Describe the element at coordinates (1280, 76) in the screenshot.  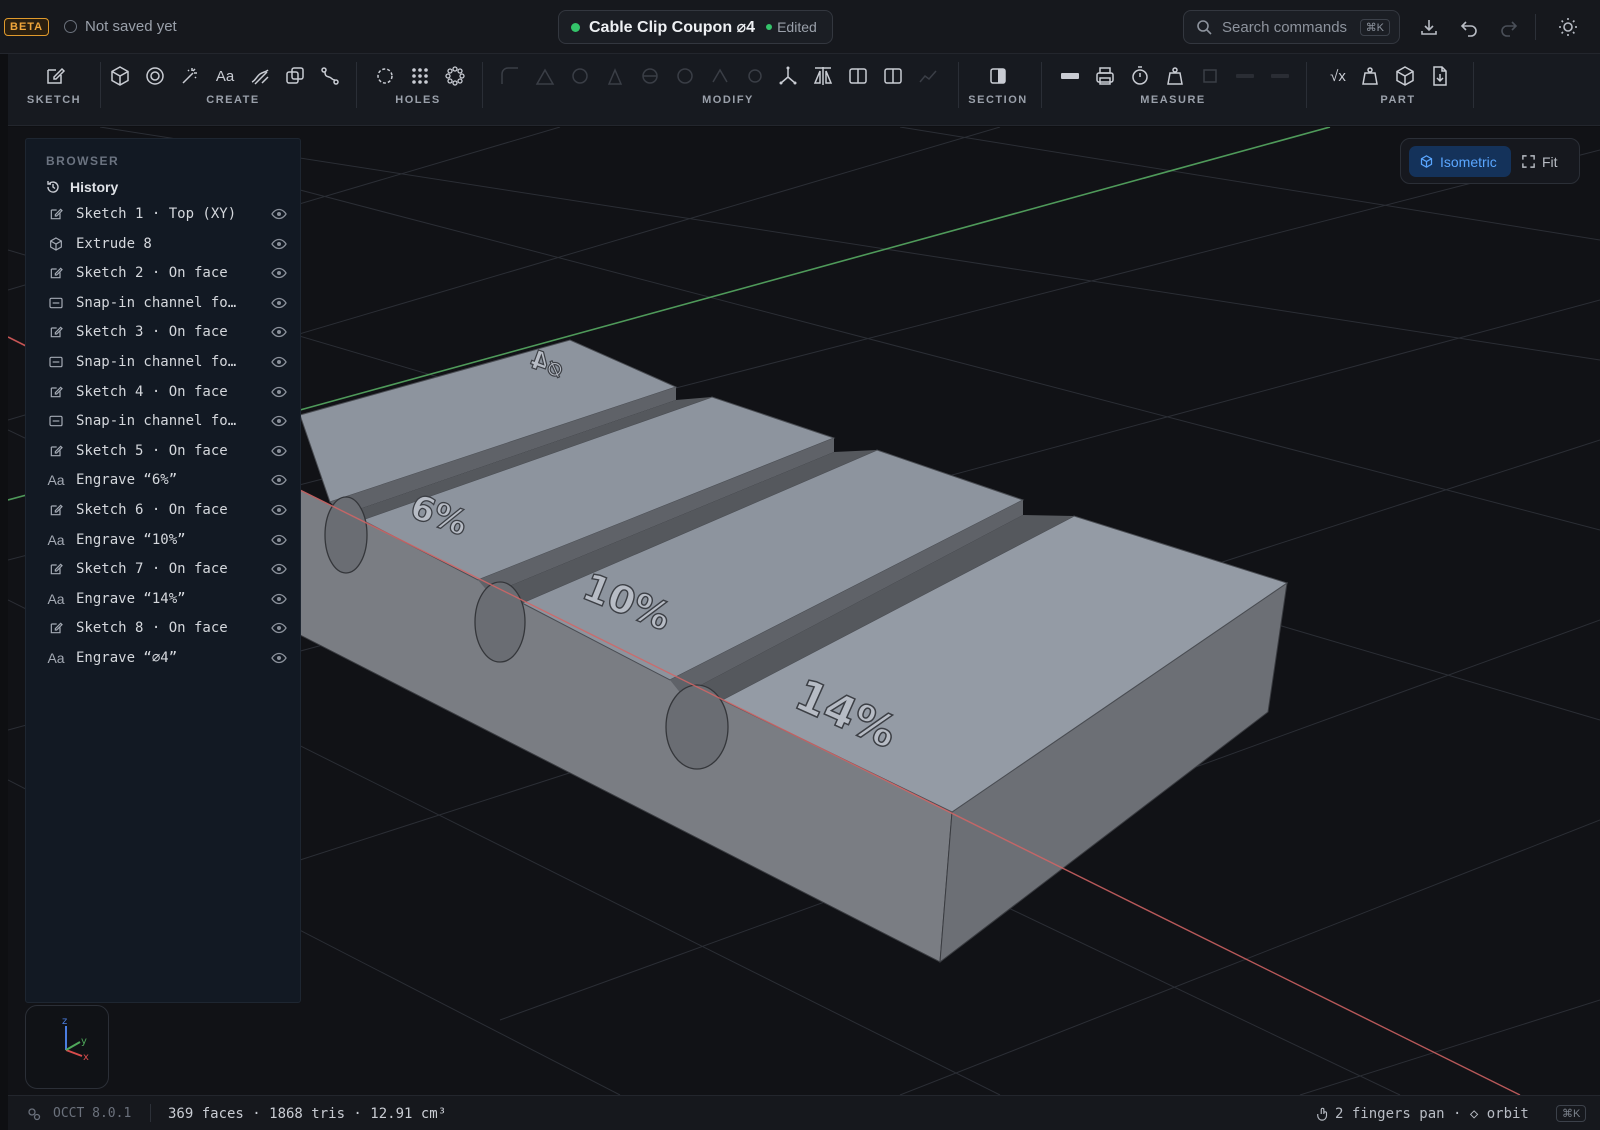
I see `distance-icon` at that location.